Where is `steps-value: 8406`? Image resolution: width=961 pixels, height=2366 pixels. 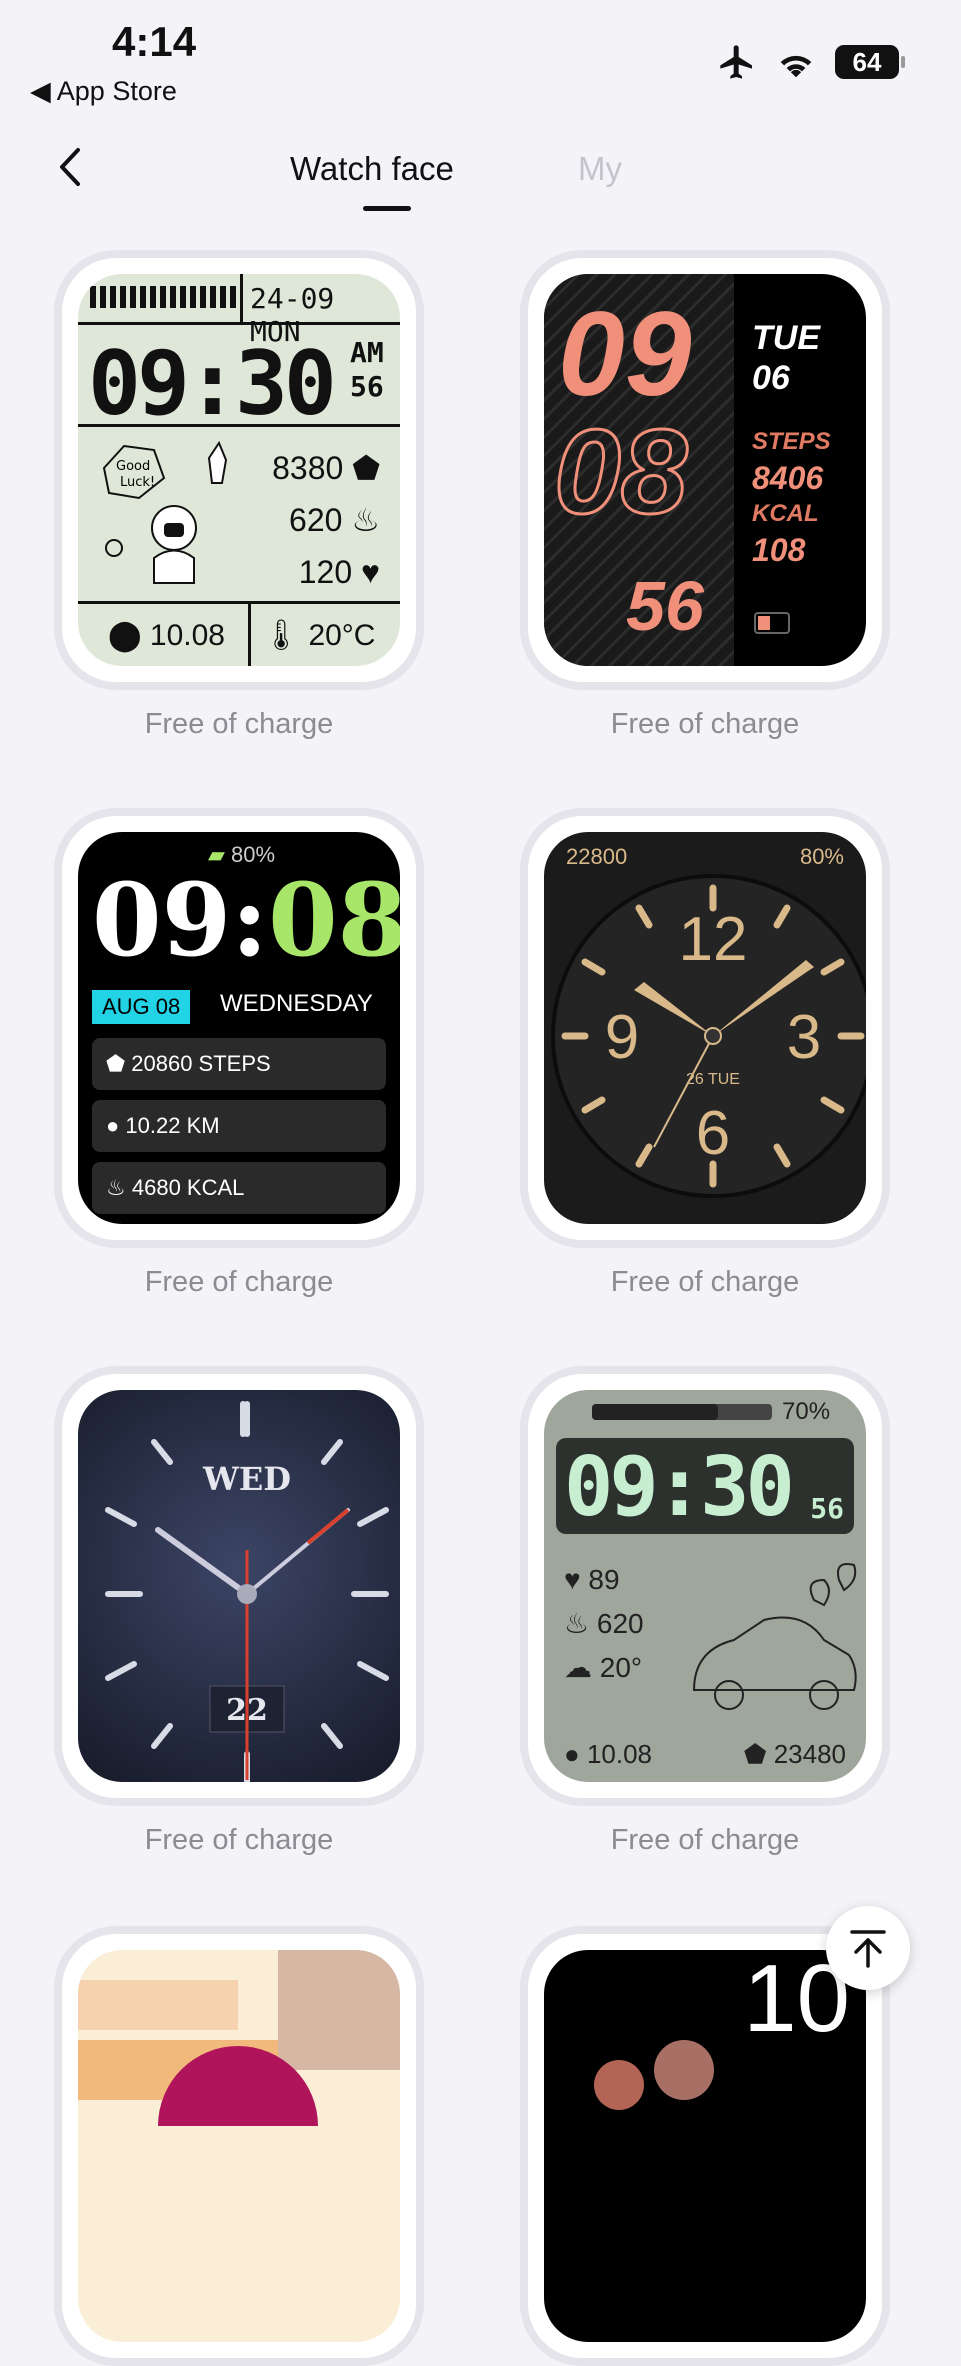 steps-value: 8406 is located at coordinates (788, 478).